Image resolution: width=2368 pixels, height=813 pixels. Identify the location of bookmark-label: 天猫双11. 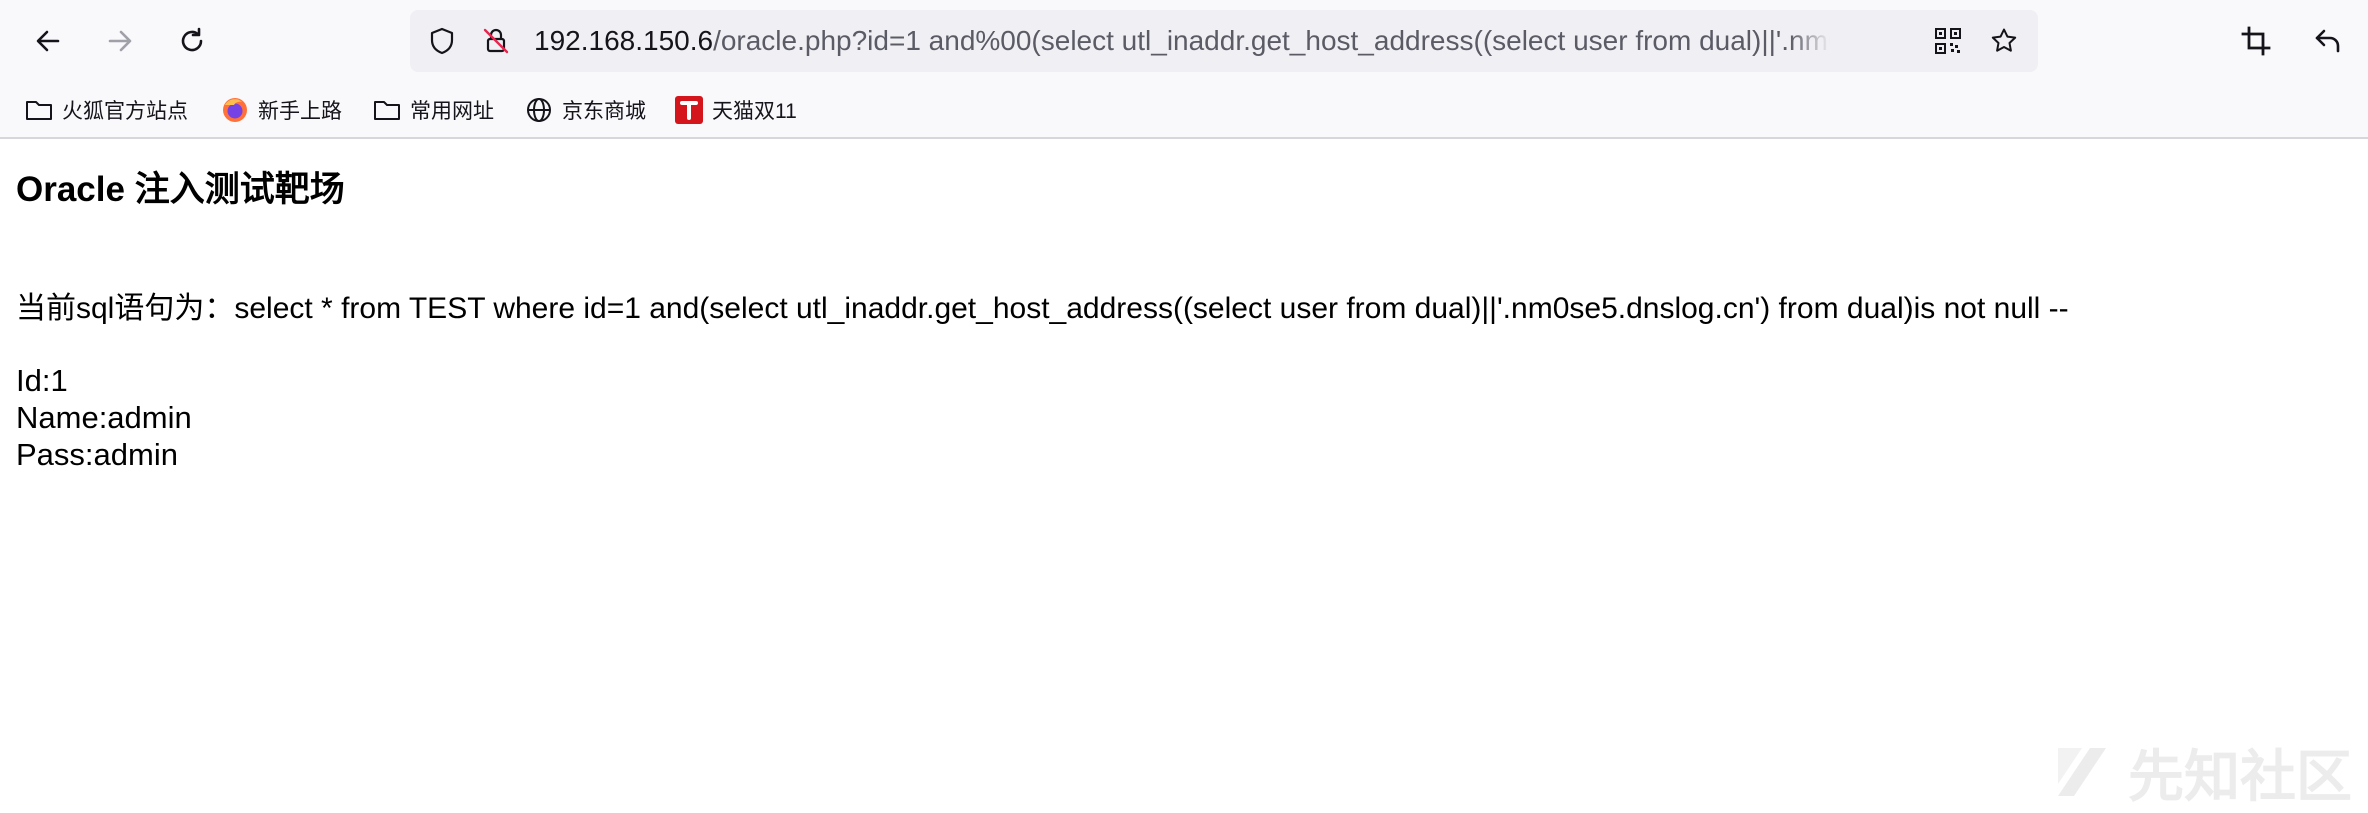
(754, 111).